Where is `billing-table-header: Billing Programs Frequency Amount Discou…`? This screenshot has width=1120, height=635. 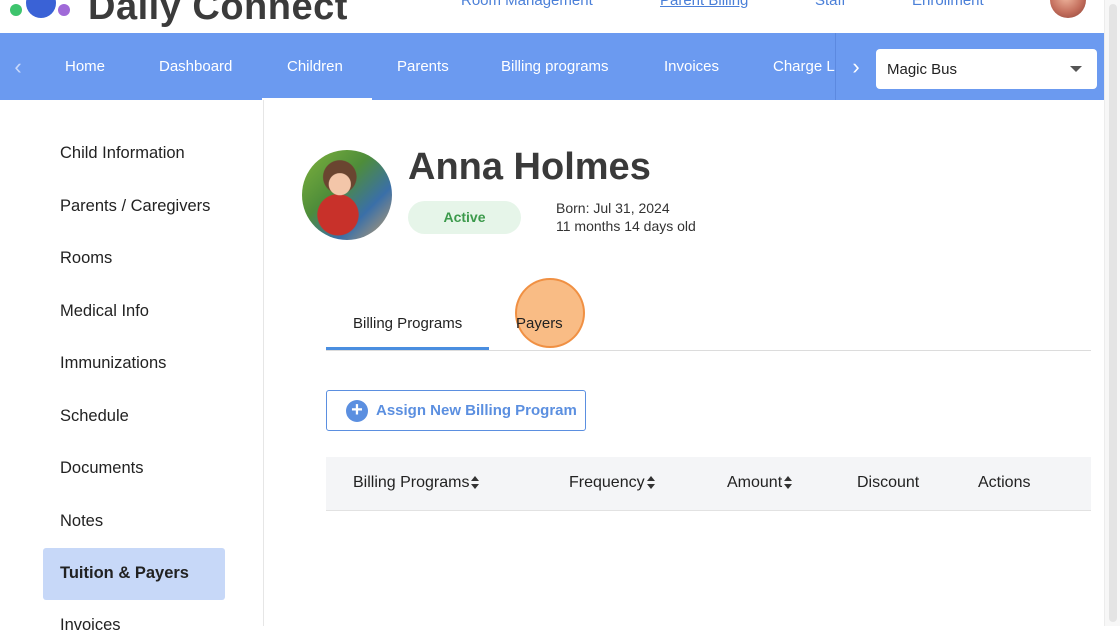
billing-table-header: Billing Programs Frequency Amount Discou… is located at coordinates (708, 484).